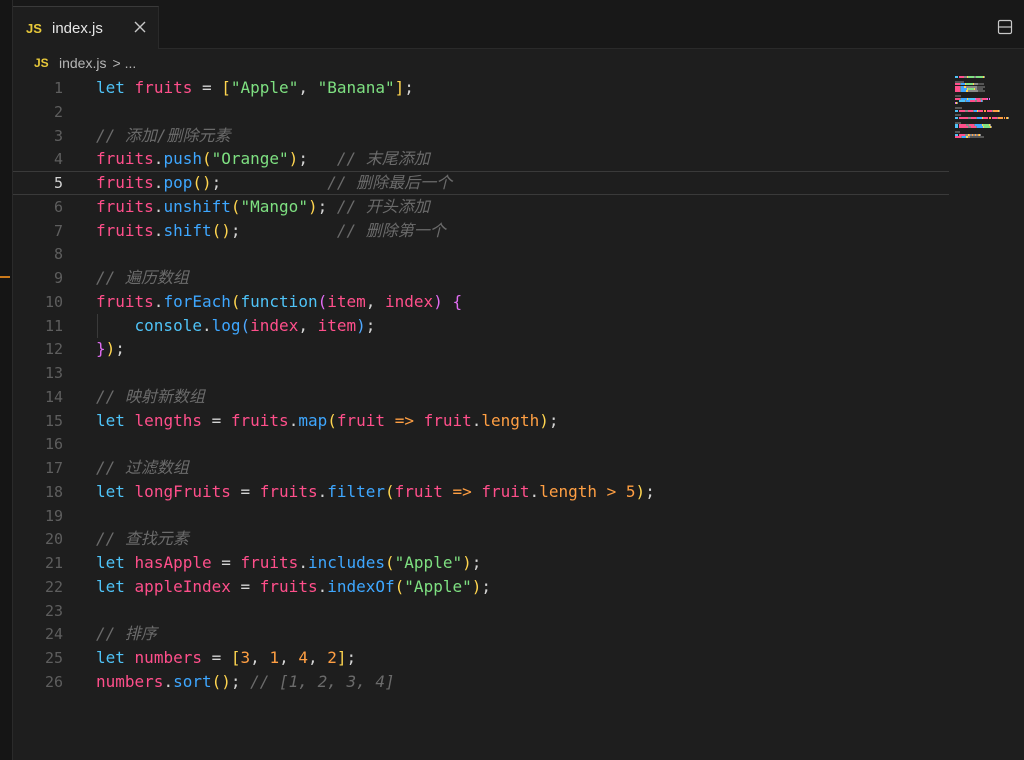 The image size is (1024, 760). Describe the element at coordinates (481, 88) in the screenshot. I see `code-line: 1 let fruits = ["Apple", "Banana"];` at that location.